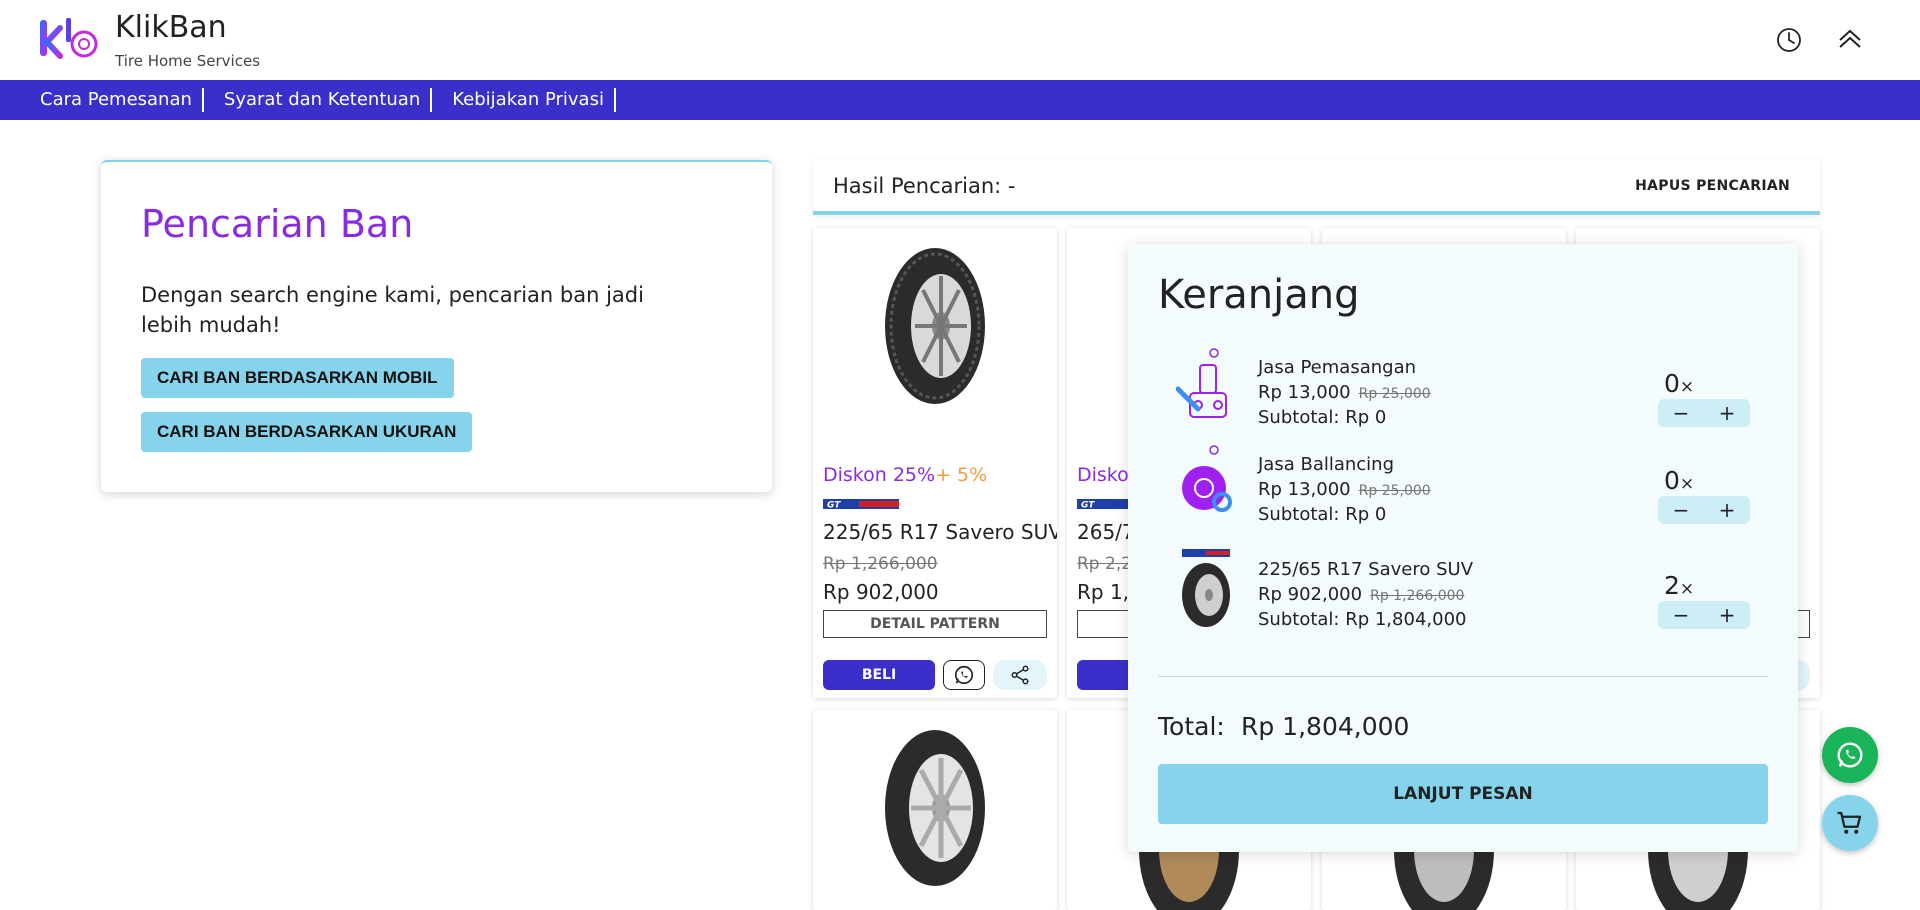 The width and height of the screenshot is (1920, 910). What do you see at coordinates (1259, 295) in the screenshot?
I see `cart-title: Keranjang` at bounding box center [1259, 295].